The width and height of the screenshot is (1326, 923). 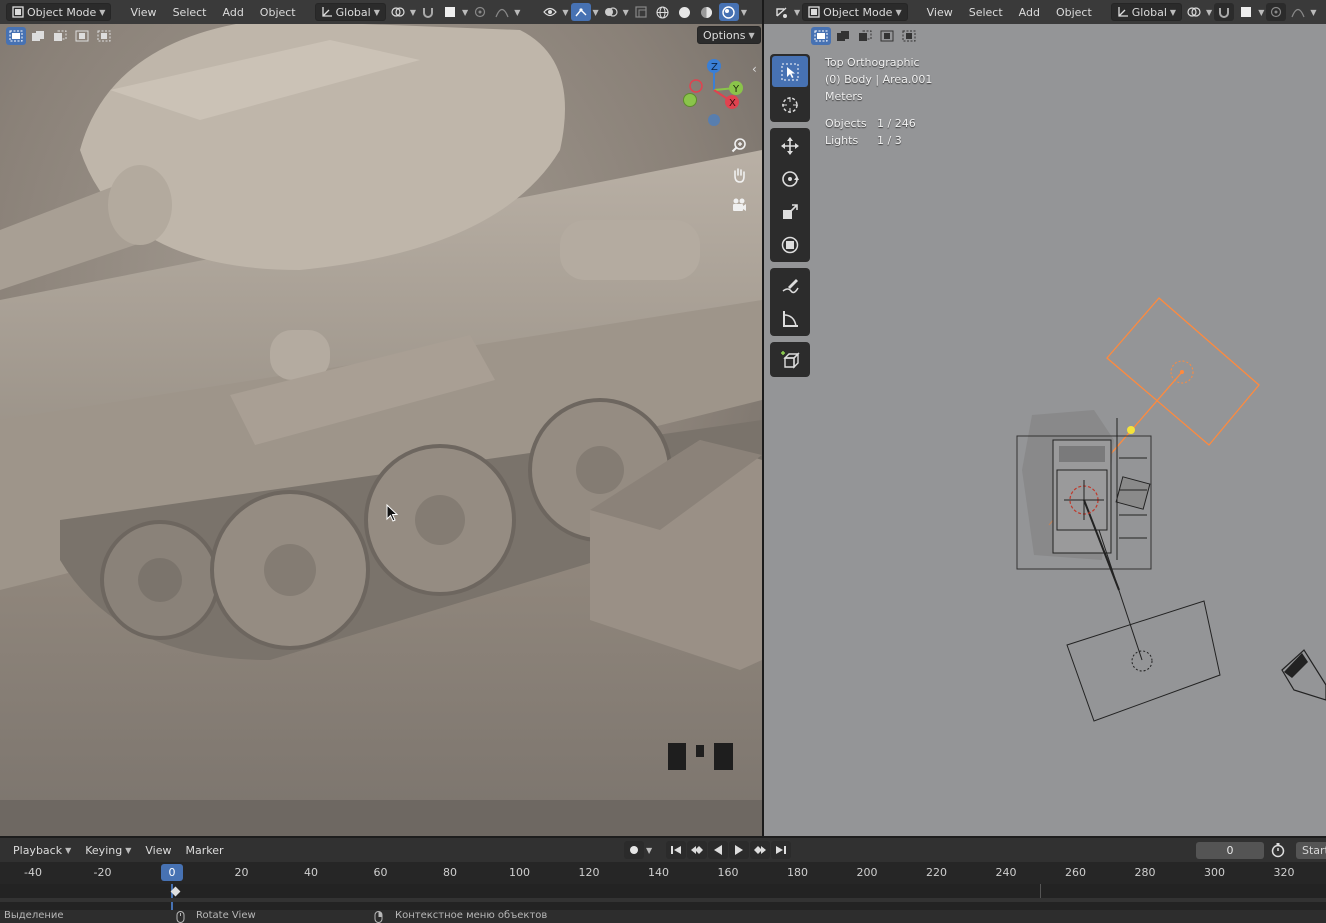 What do you see at coordinates (143, 12) in the screenshot?
I see `menu-view: View` at bounding box center [143, 12].